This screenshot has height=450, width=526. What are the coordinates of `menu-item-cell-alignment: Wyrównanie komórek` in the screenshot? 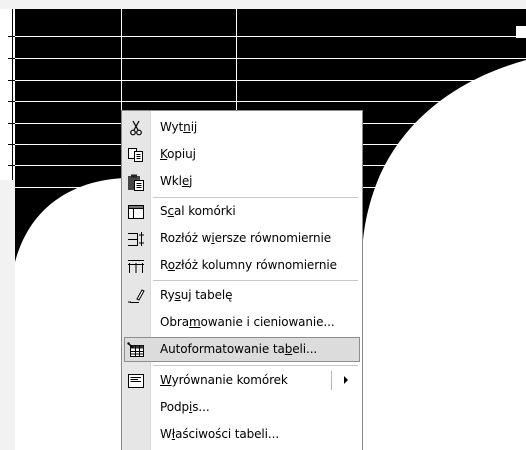 It's located at (242, 380).